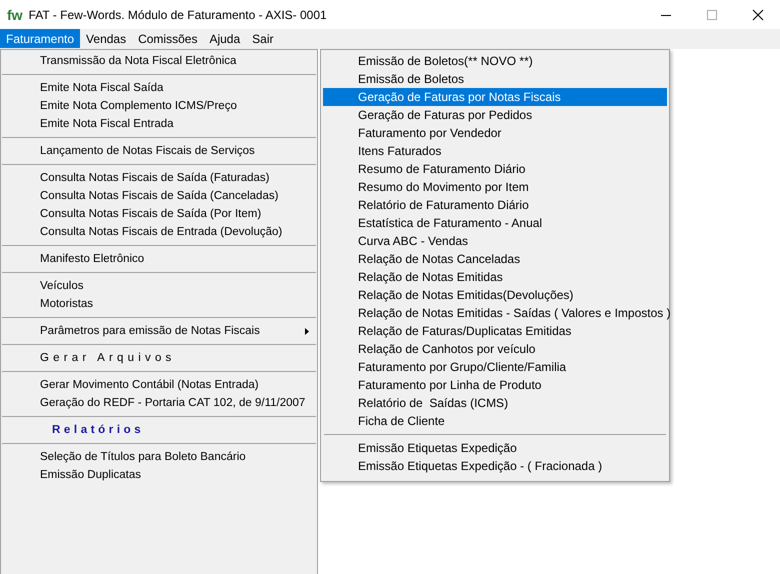  Describe the element at coordinates (168, 38) in the screenshot. I see `menu-bar-item: Comissões` at that location.